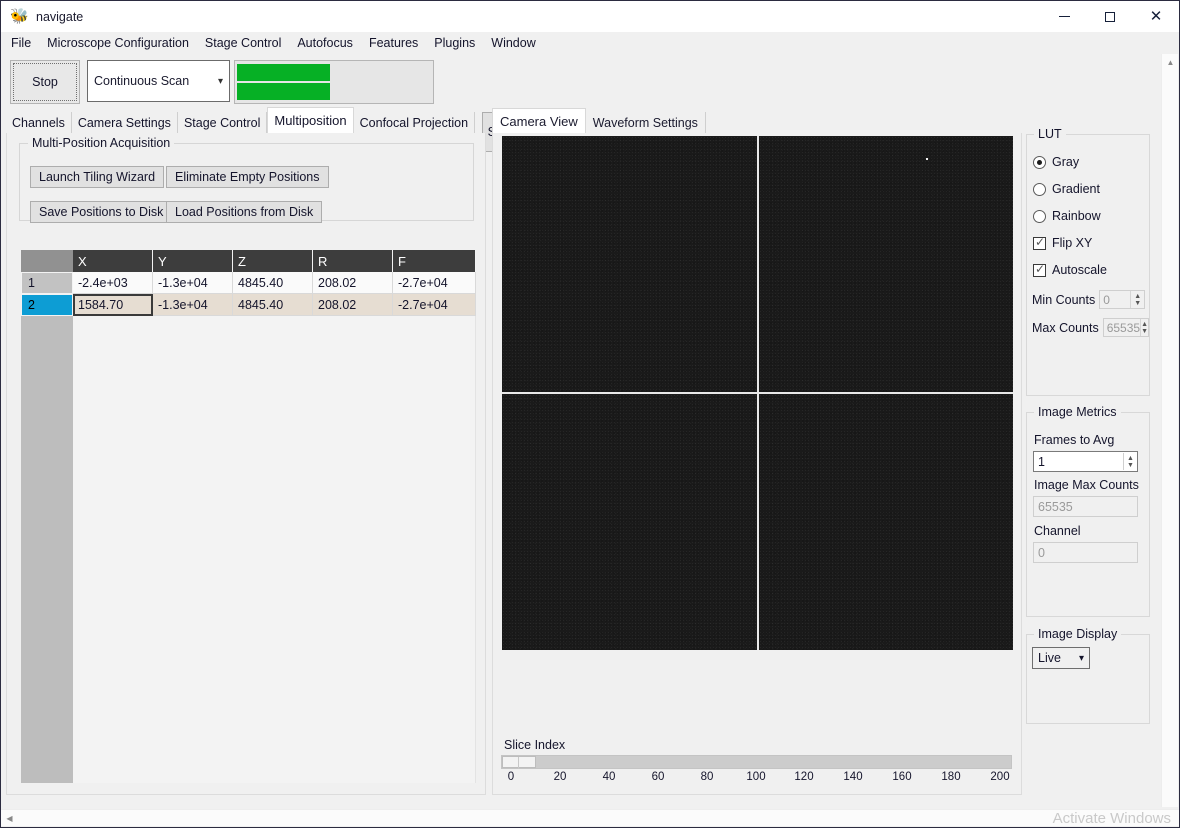 The width and height of the screenshot is (1180, 828). I want to click on title-bar: 🐝 navigate ✕, so click(590, 16).